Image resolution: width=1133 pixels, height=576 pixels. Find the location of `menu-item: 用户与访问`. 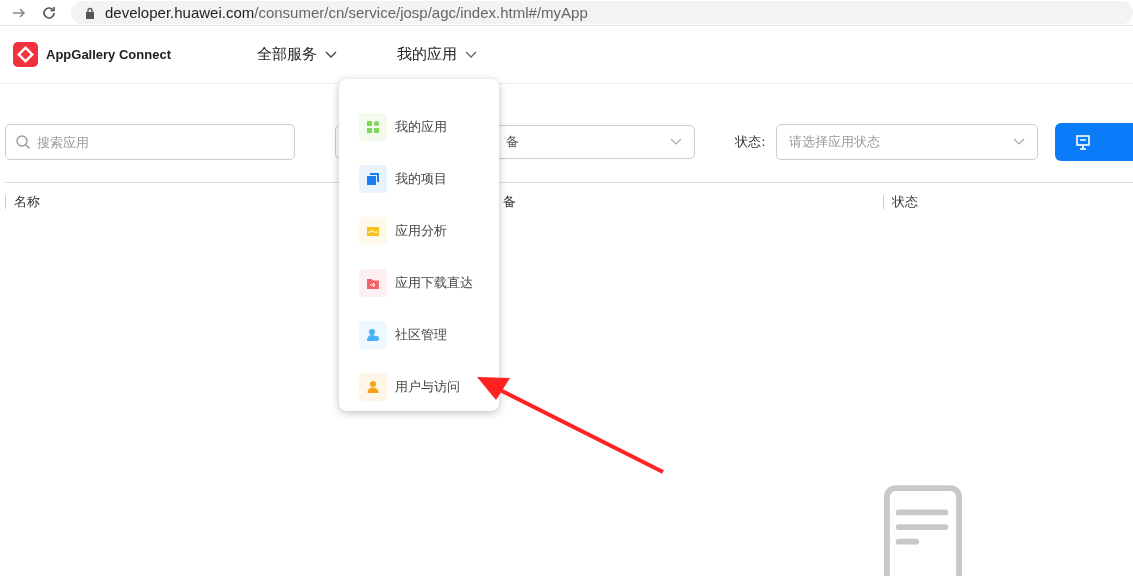

menu-item: 用户与访问 is located at coordinates (419, 387).